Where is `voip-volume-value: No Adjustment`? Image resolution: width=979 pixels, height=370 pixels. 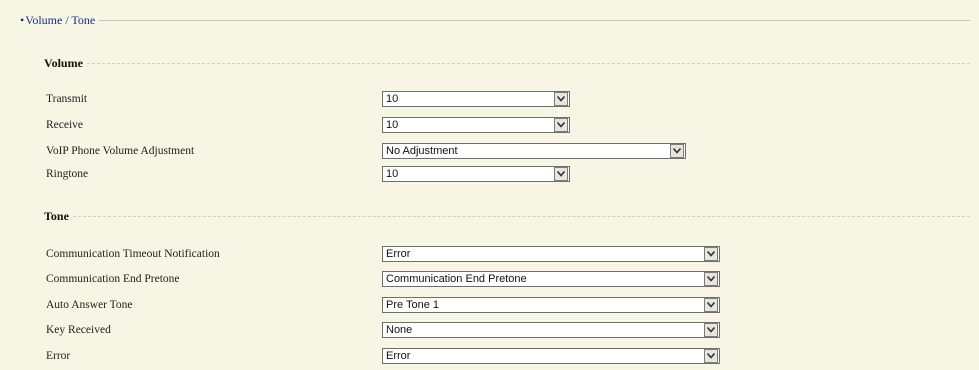 voip-volume-value: No Adjustment is located at coordinates (422, 151).